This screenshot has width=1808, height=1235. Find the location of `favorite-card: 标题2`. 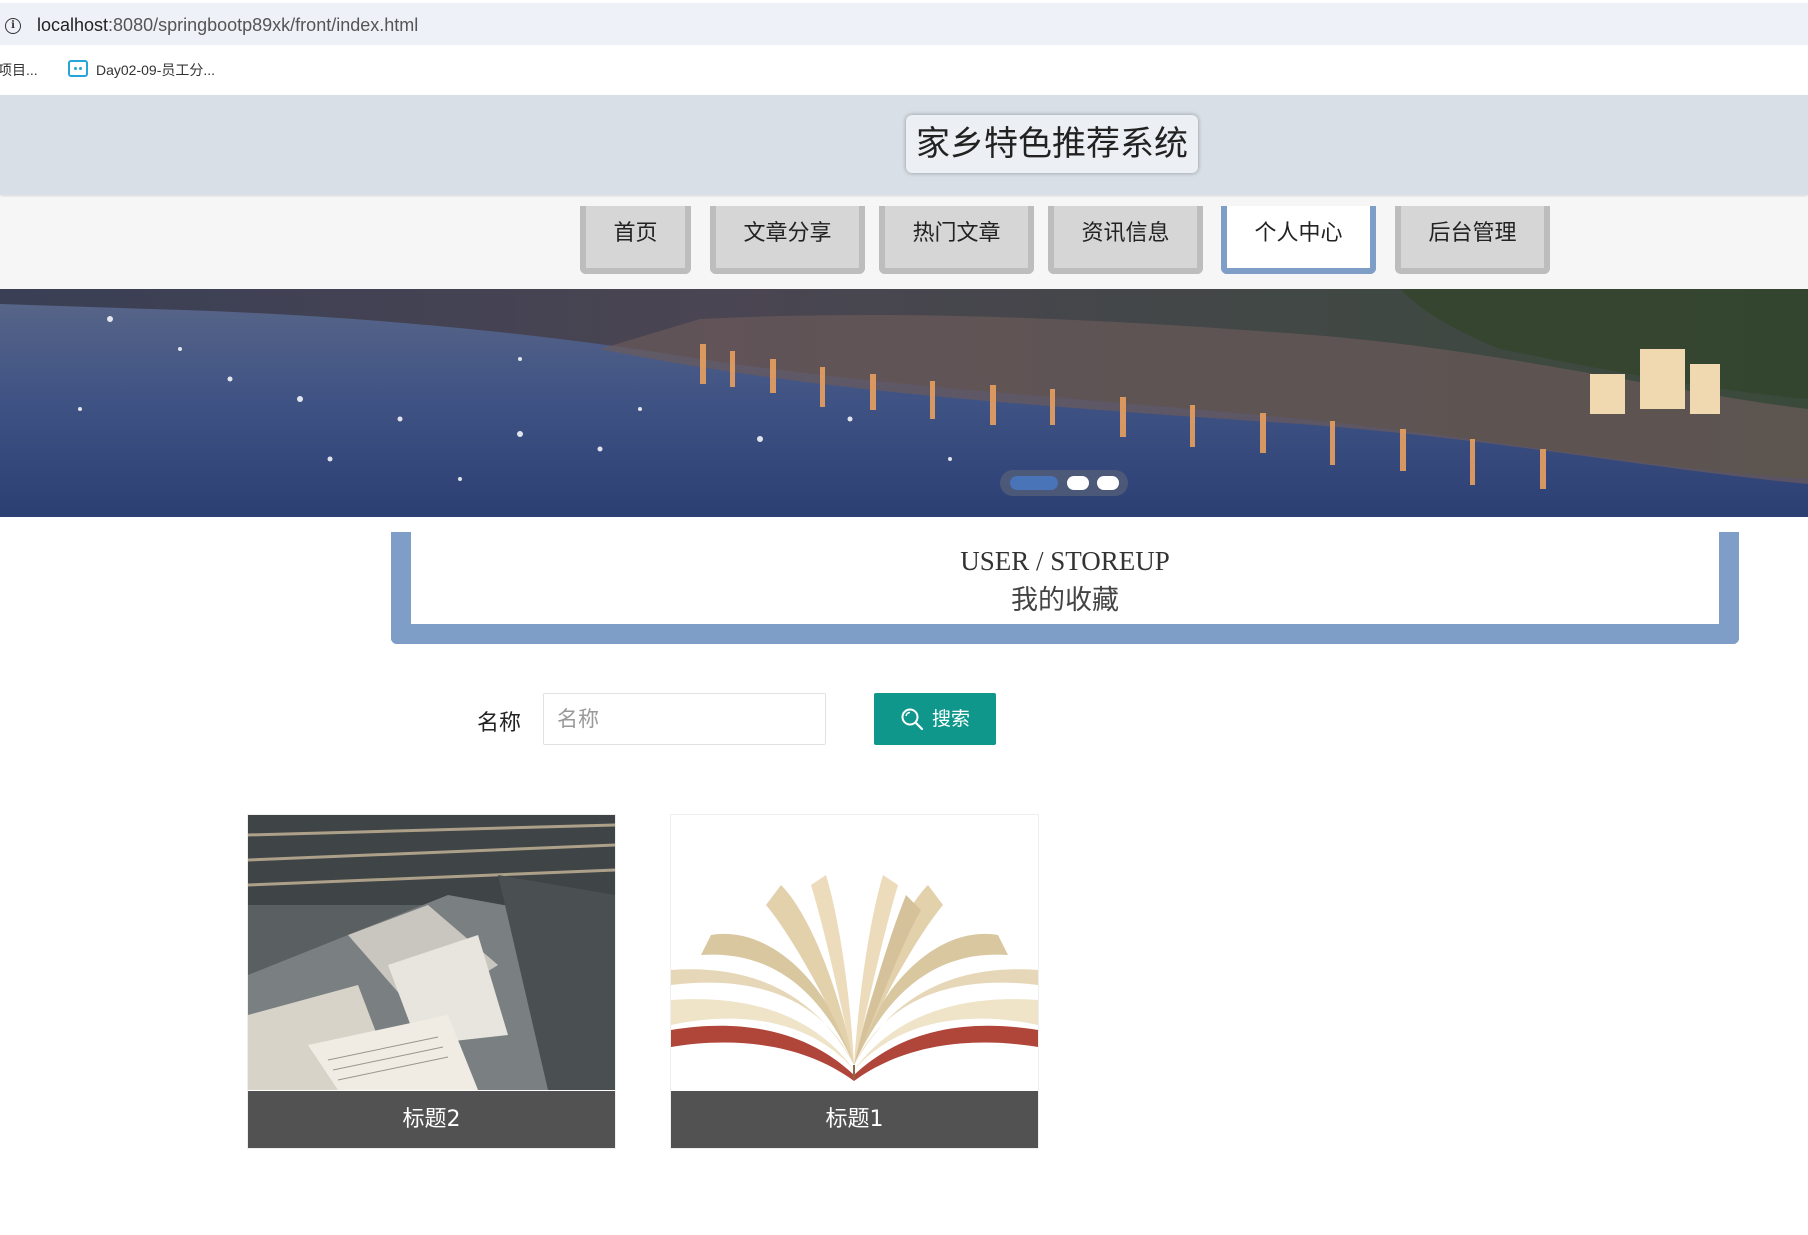

favorite-card: 标题2 is located at coordinates (431, 981).